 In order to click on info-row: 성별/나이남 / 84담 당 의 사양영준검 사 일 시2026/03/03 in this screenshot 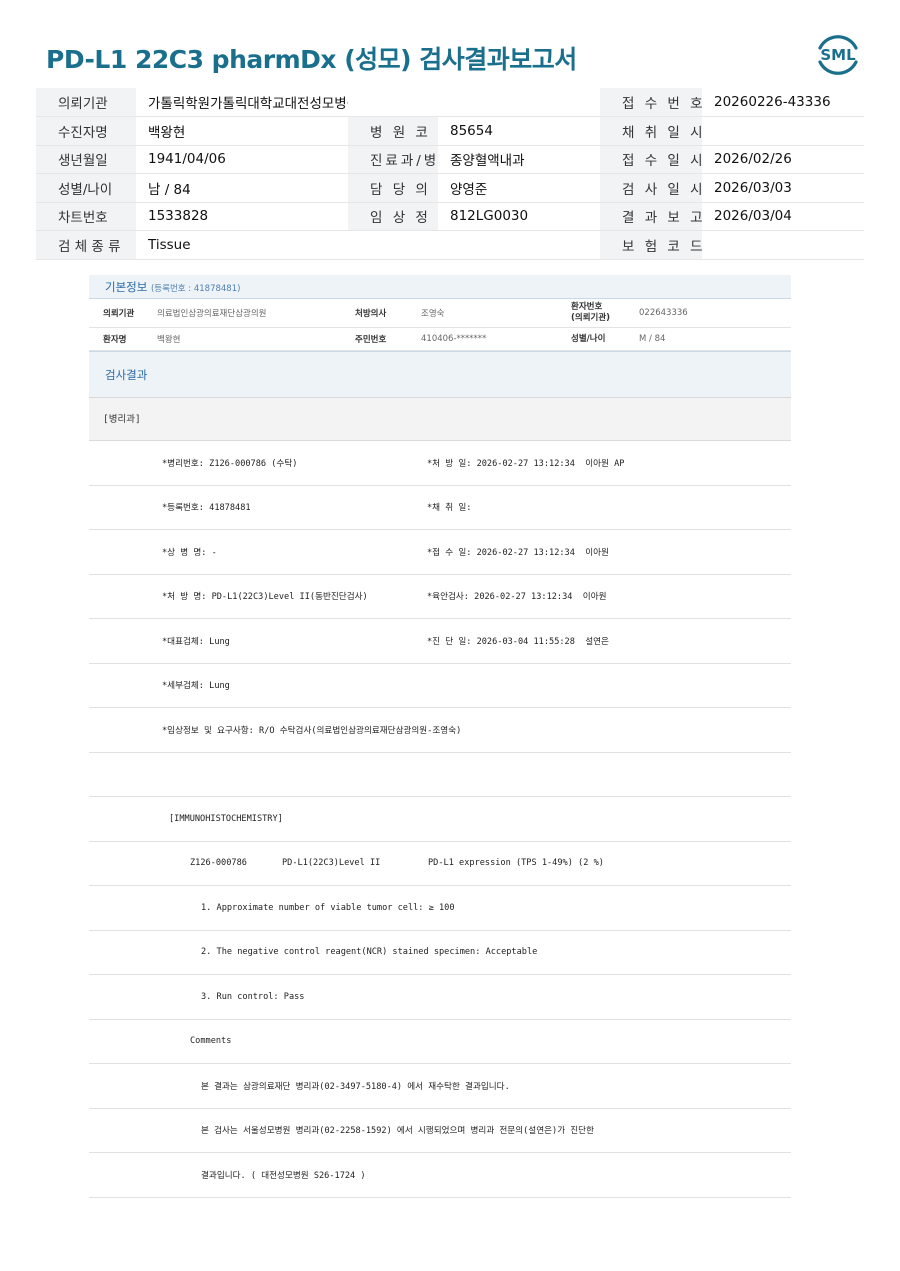, I will do `click(450, 188)`.